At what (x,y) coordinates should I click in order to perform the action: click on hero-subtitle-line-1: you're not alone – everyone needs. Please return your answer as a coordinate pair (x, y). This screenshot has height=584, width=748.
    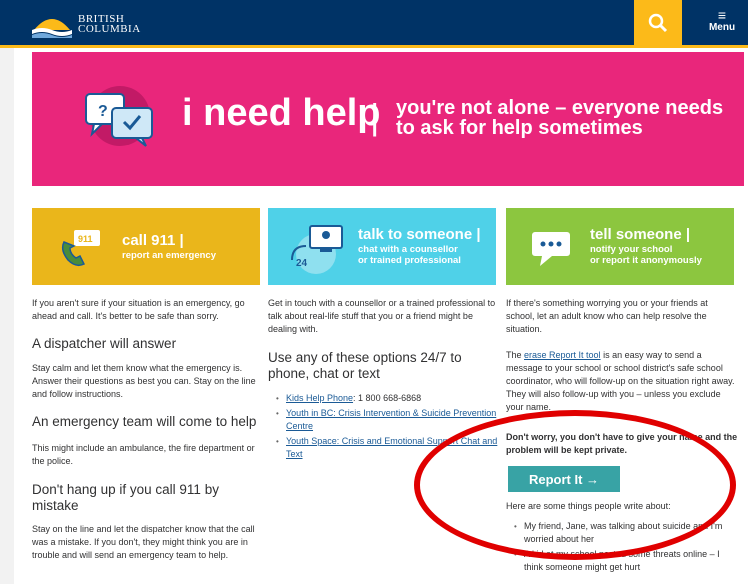
    Looking at the image, I should click on (560, 108).